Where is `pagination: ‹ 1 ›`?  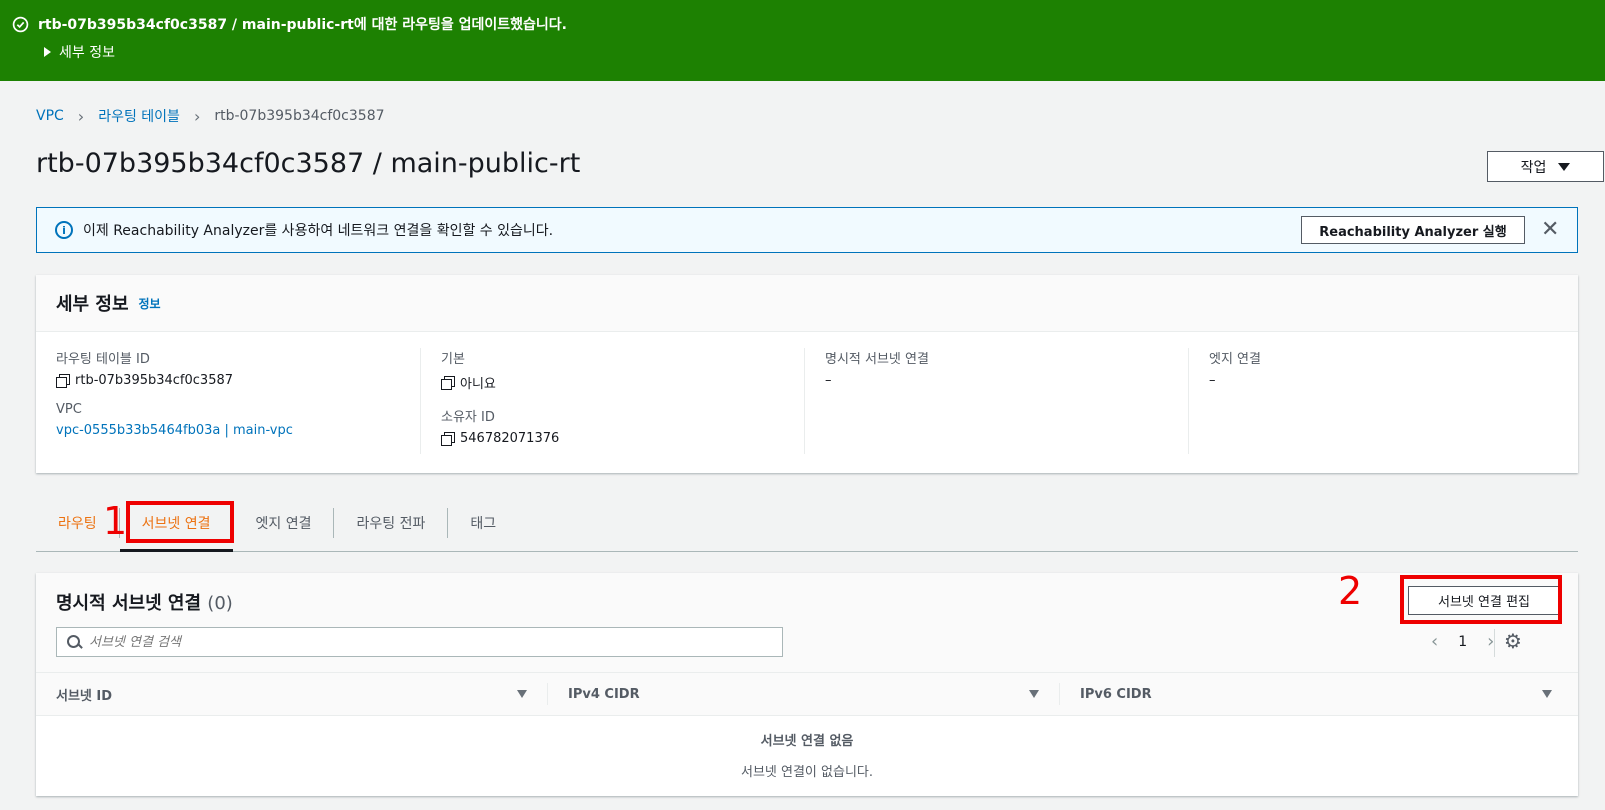 pagination: ‹ 1 › is located at coordinates (1462, 641).